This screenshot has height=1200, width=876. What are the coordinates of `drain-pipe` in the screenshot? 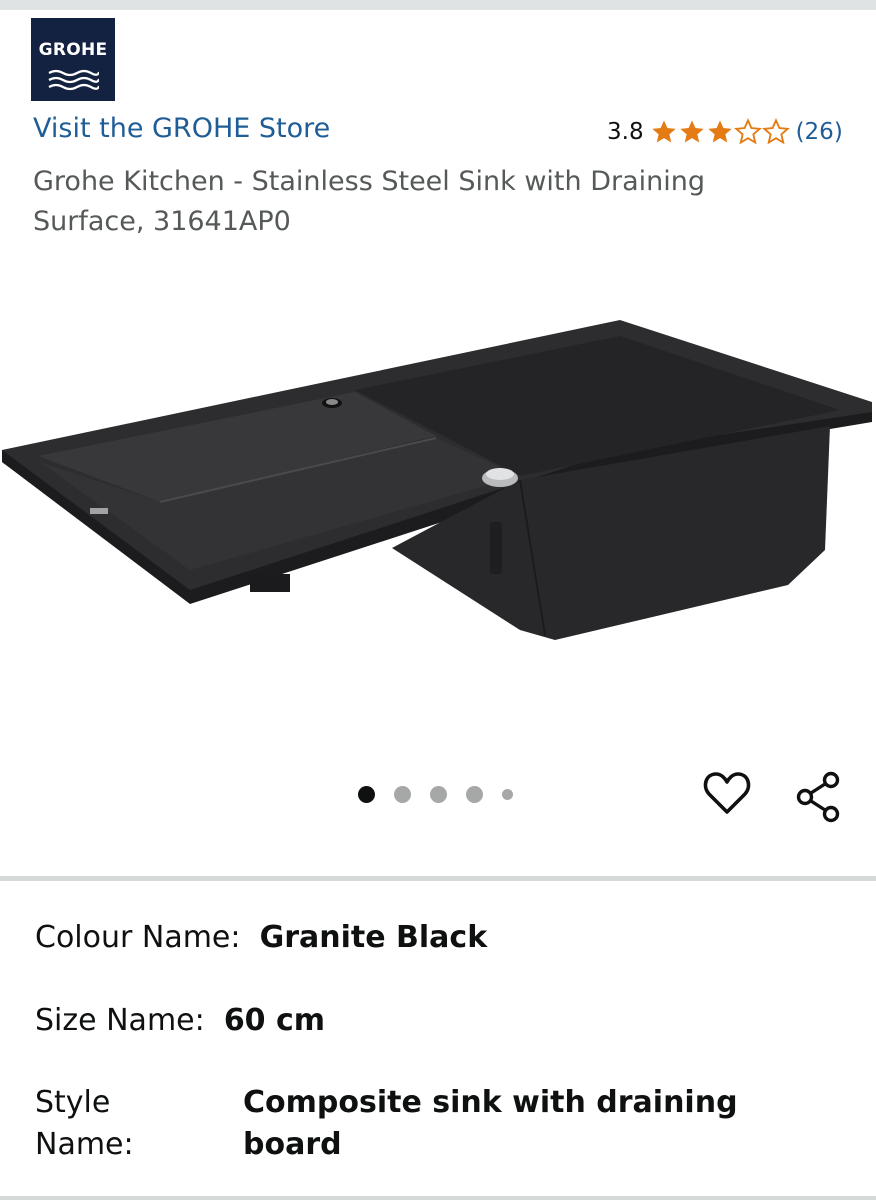 It's located at (496, 548).